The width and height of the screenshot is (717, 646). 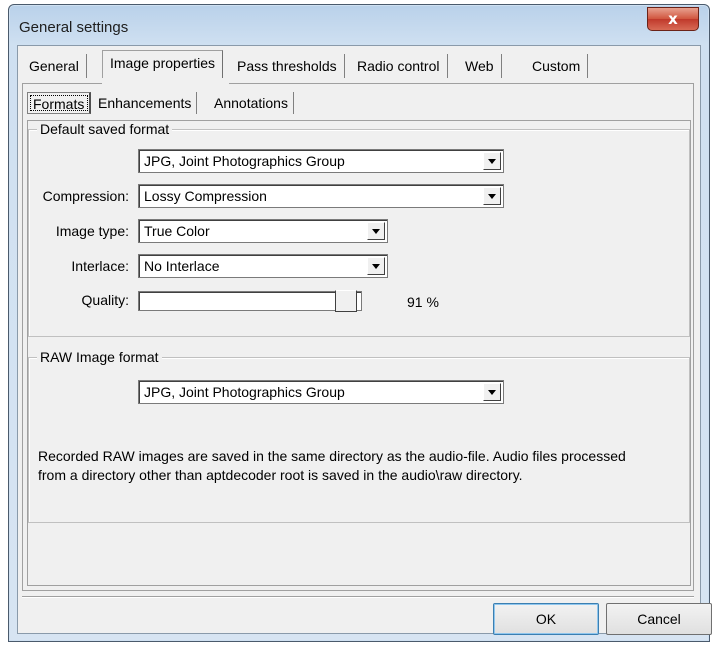 I want to click on subtab-enhancements: Enhancements, so click(x=145, y=103).